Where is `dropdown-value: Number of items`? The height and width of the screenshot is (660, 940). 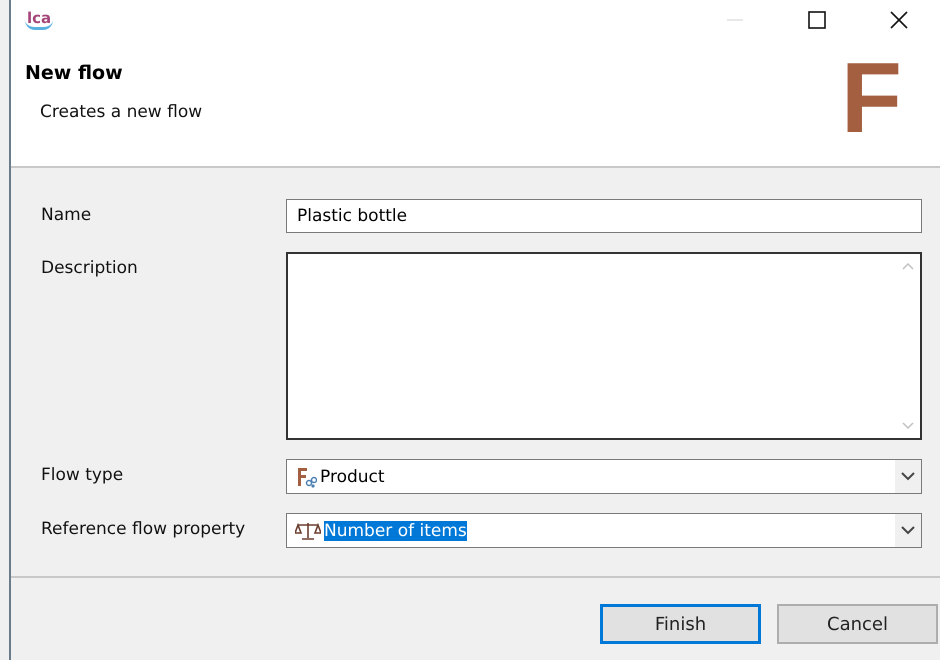
dropdown-value: Number of items is located at coordinates (395, 530).